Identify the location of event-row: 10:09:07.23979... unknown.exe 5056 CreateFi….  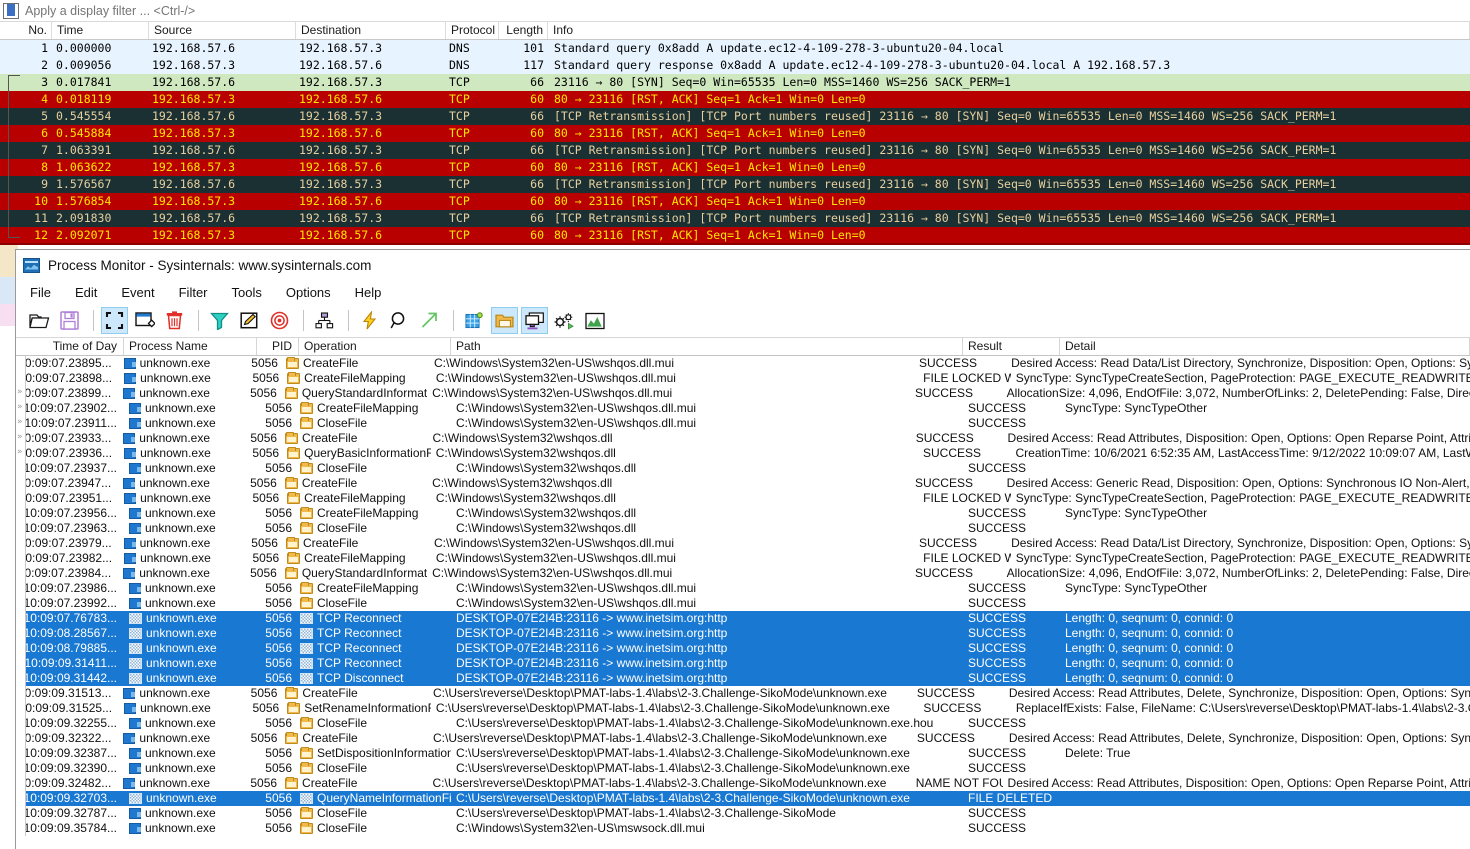
(743, 543).